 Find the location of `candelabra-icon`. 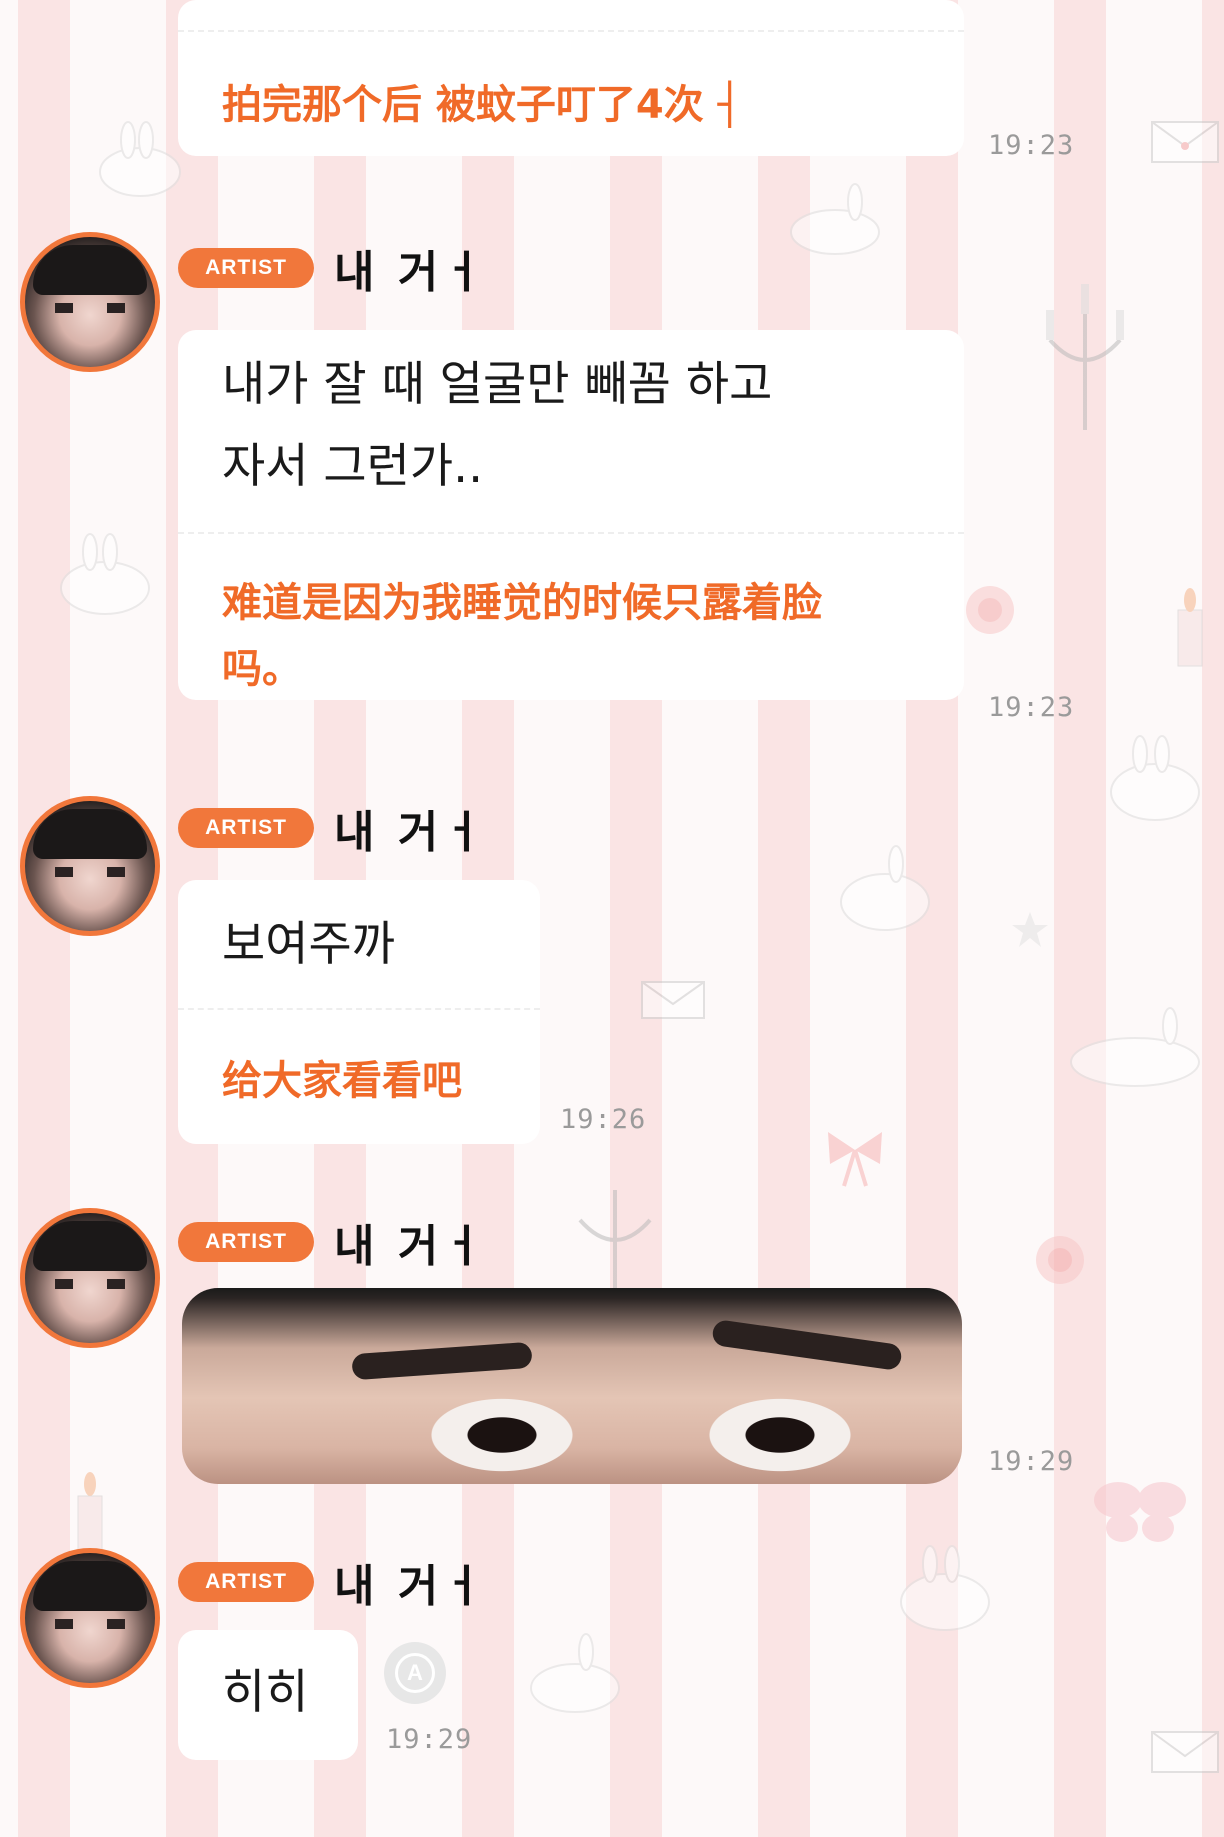

candelabra-icon is located at coordinates (1085, 357).